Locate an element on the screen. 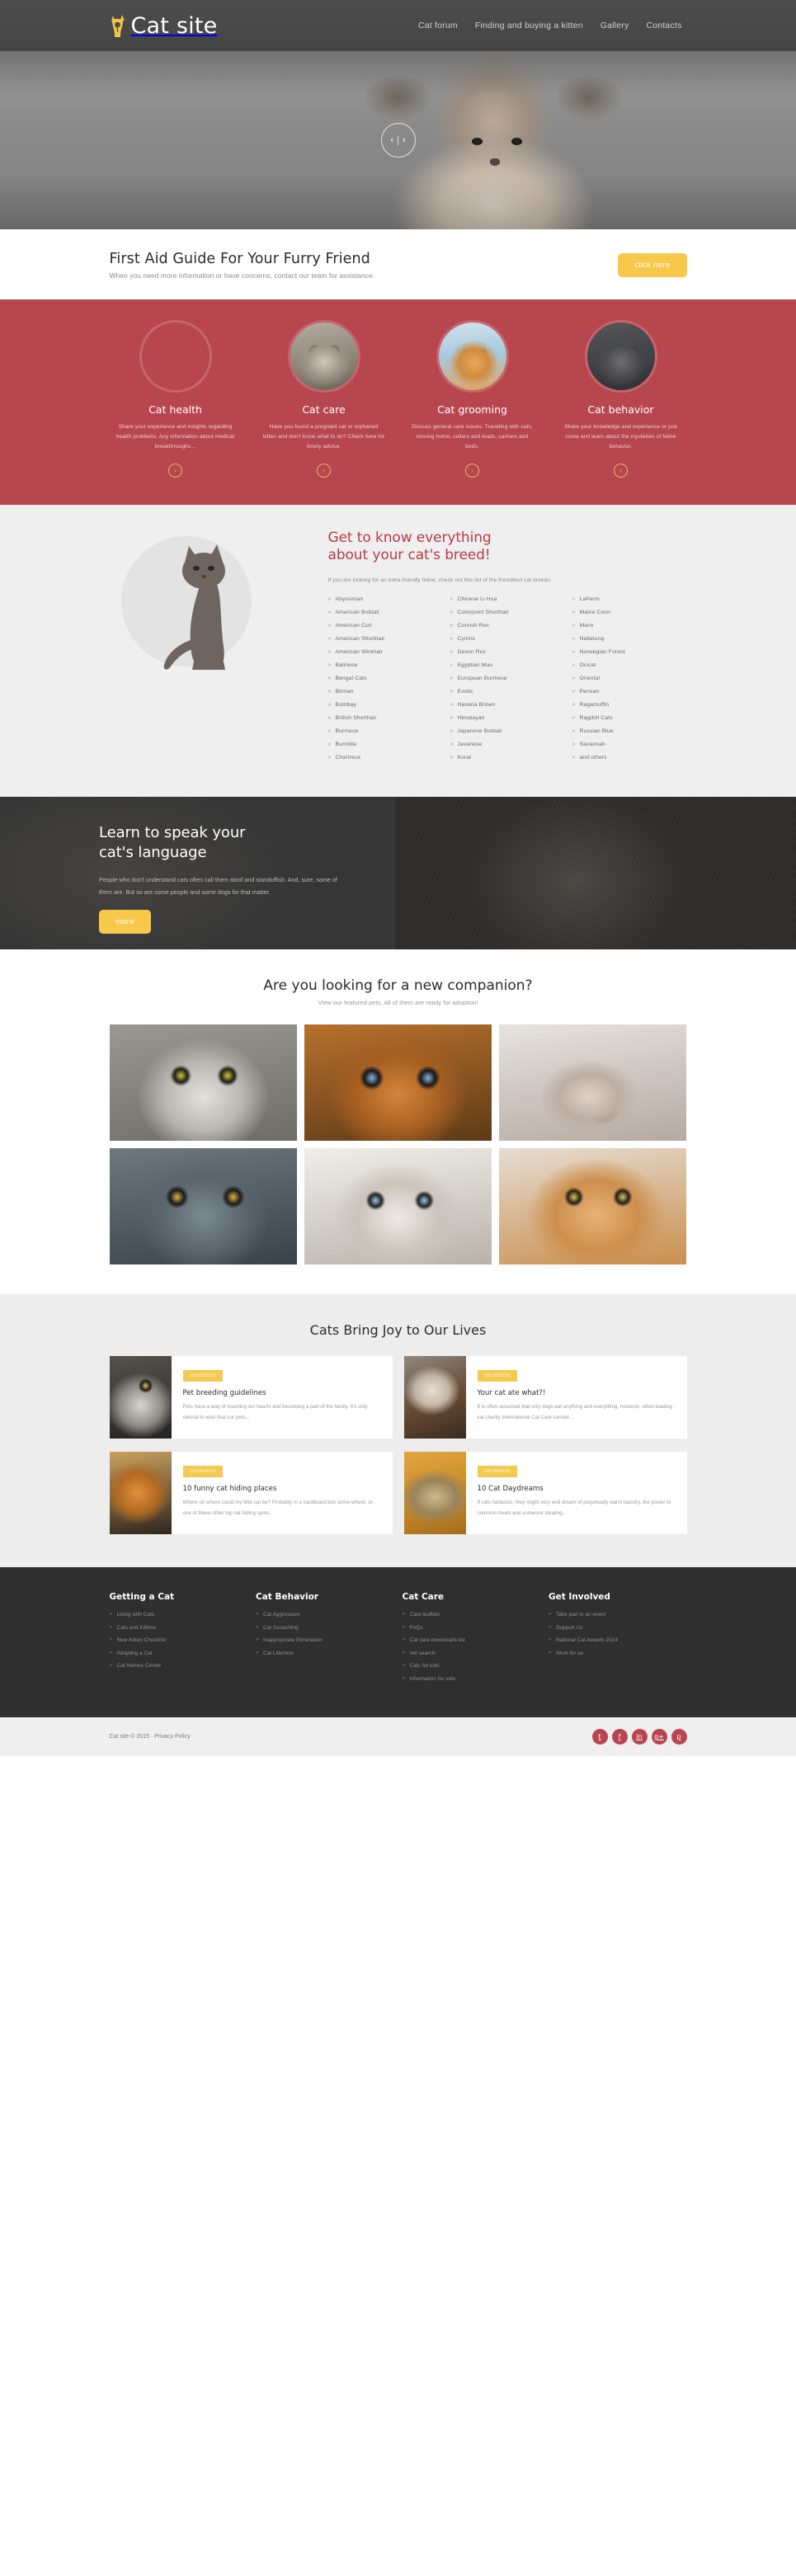 This screenshot has width=796, height=2576. footer-link: National Cat Awards 2014 is located at coordinates (618, 1640).